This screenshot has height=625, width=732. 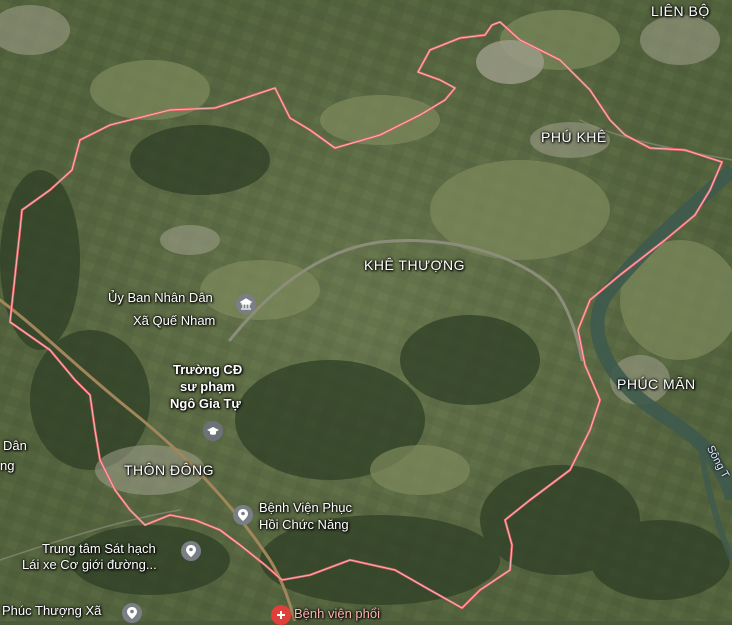 I want to click on place-label-phu-khe: PHÚ KHÊ, so click(x=574, y=137).